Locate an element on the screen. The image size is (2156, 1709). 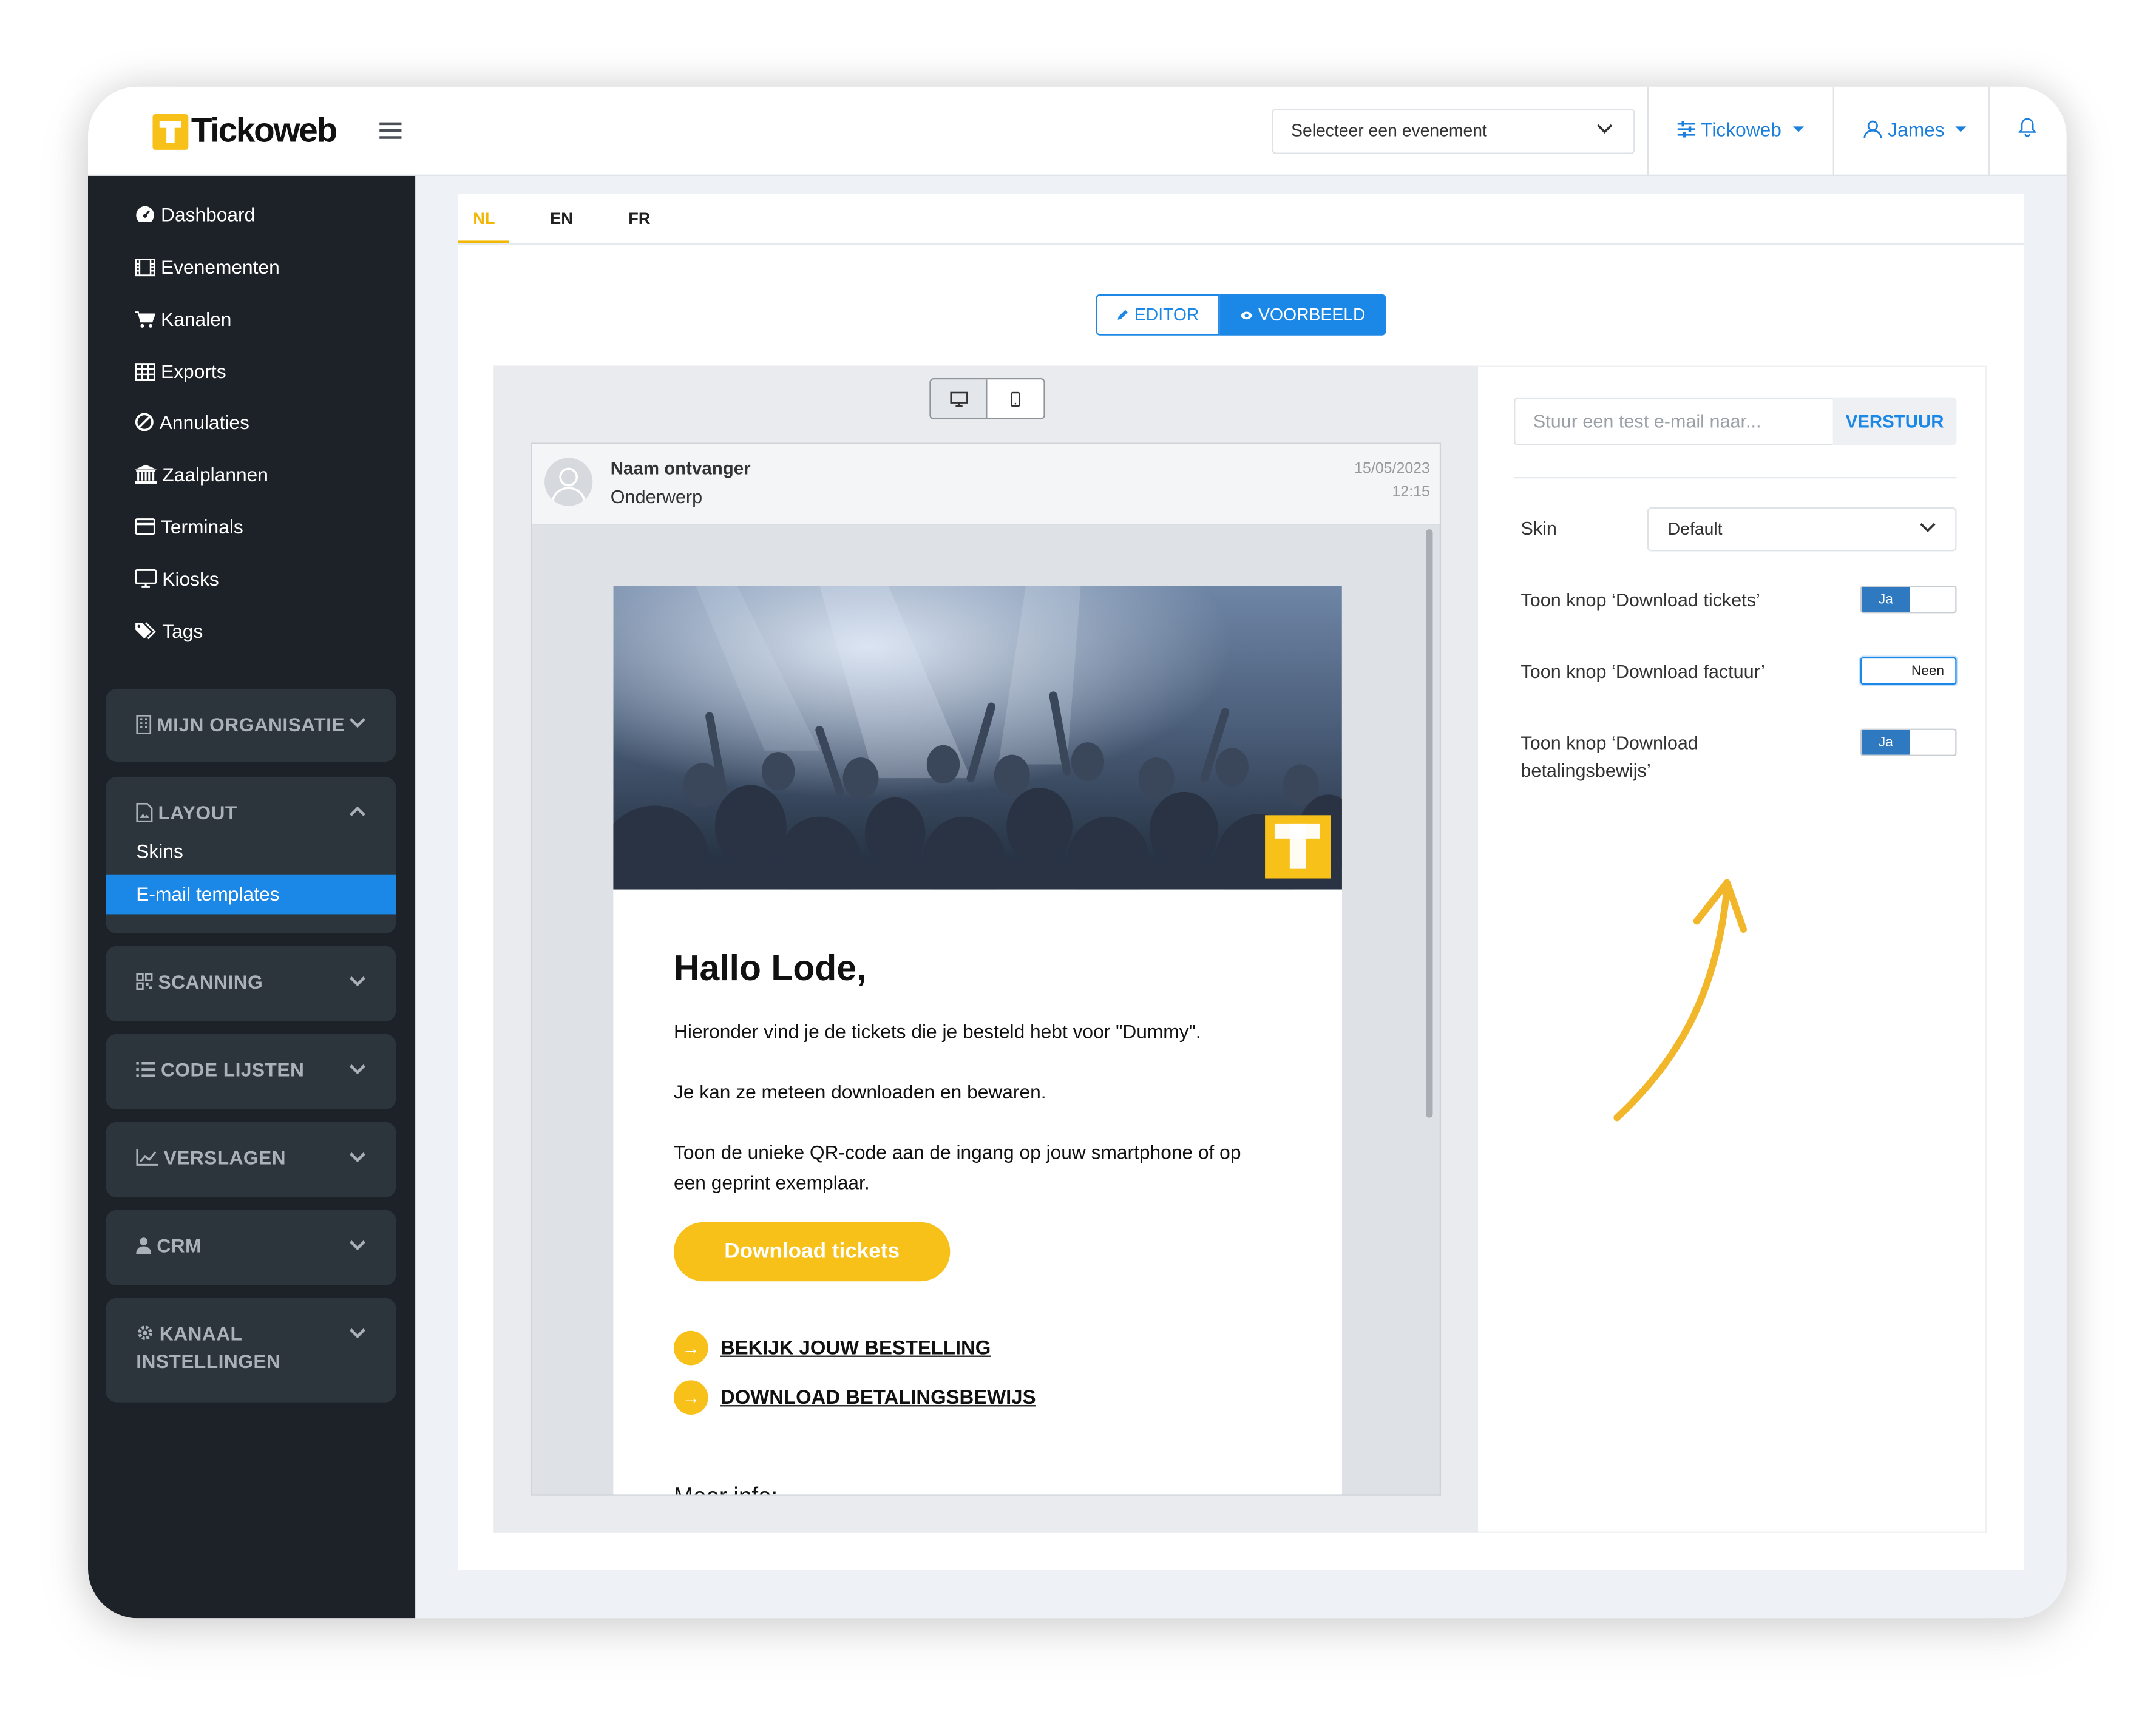
mobile-icon is located at coordinates (1015, 399).